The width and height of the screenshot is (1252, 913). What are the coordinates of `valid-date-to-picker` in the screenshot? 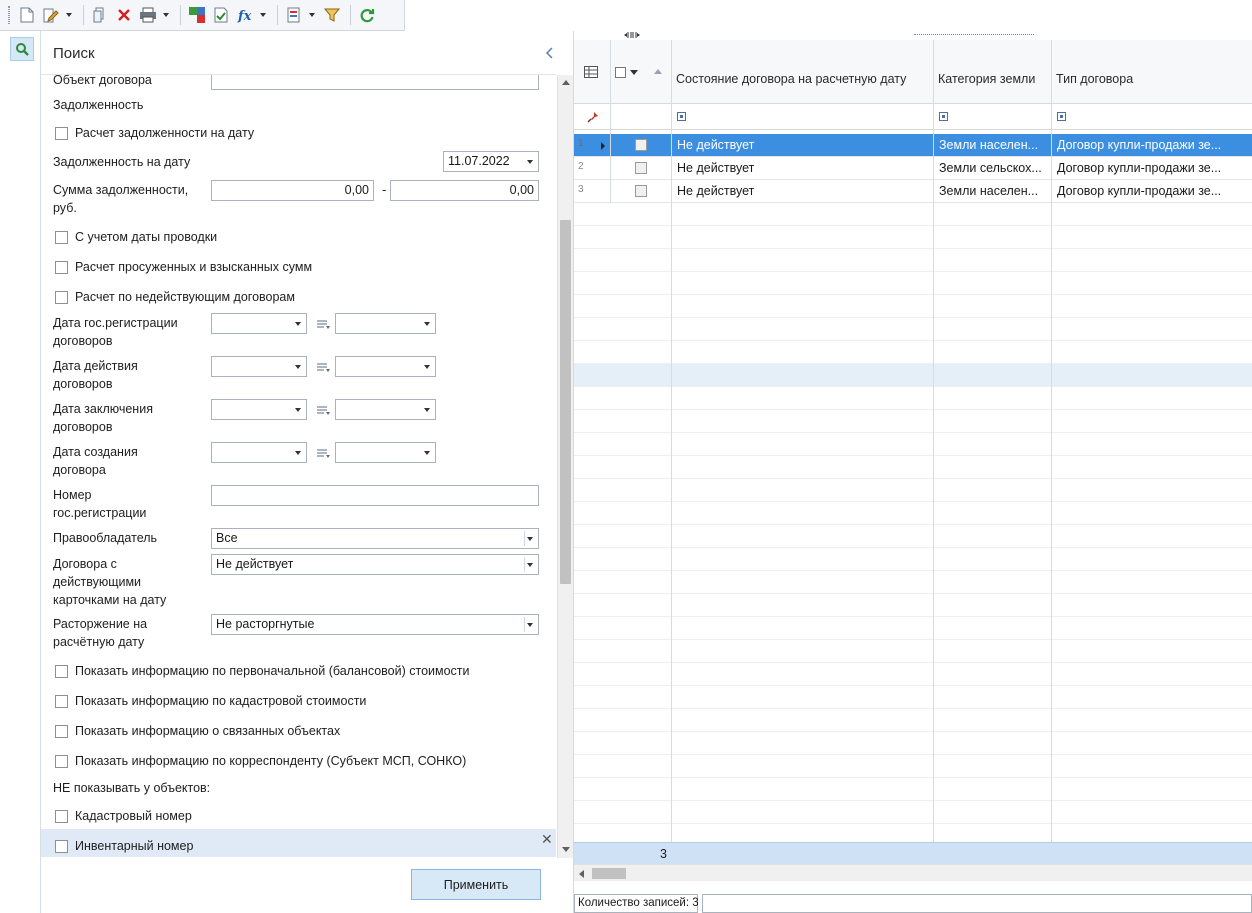 It's located at (385, 366).